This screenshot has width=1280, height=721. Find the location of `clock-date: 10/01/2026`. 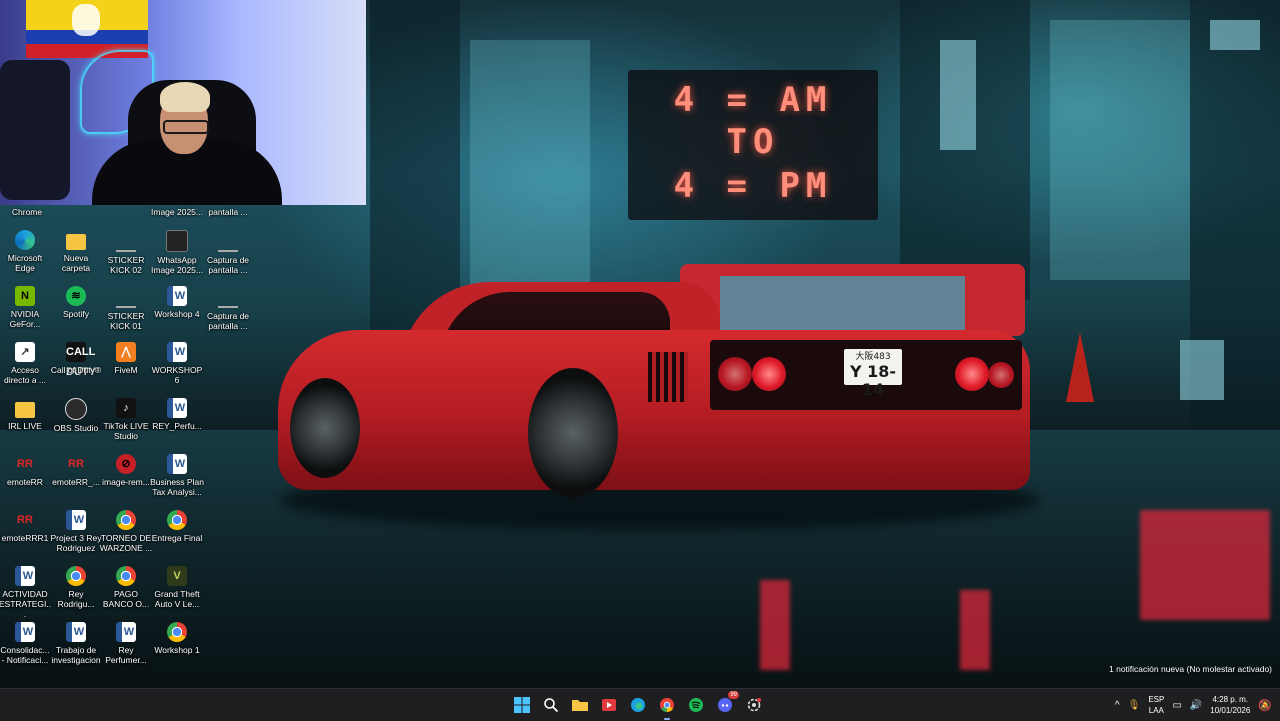

clock-date: 10/01/2026 is located at coordinates (1230, 710).